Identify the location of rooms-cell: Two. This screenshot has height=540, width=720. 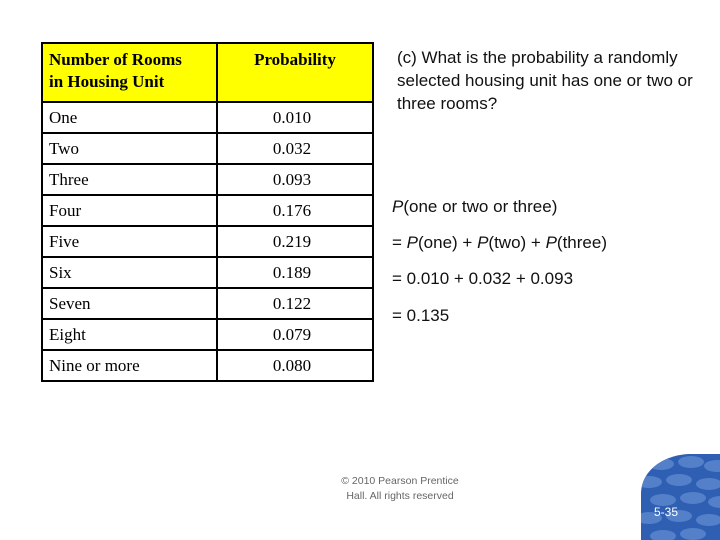
(129, 148).